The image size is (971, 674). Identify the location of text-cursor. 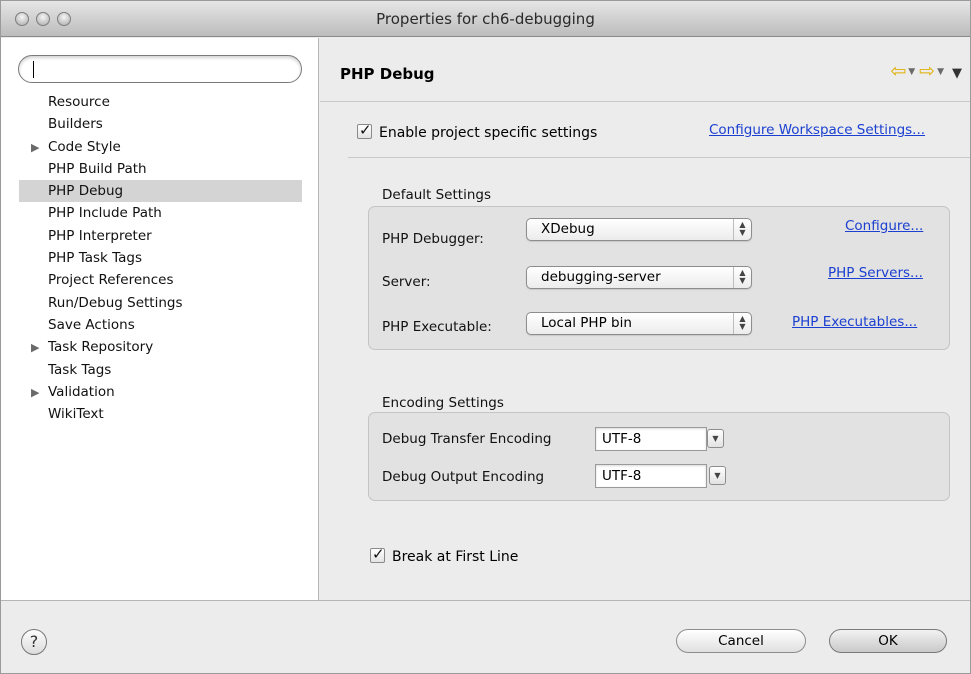
(33, 69).